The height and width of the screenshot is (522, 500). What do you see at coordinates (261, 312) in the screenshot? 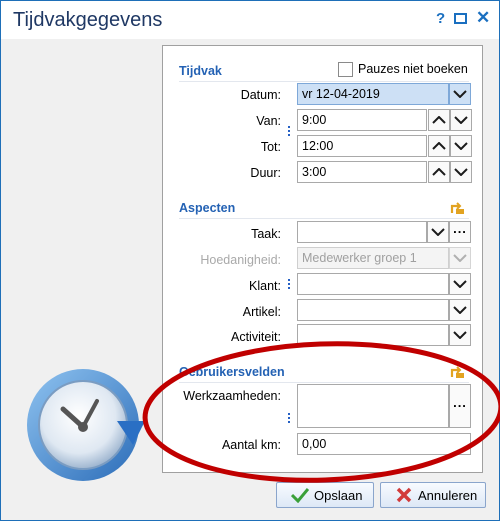
I see `artikel-label: Artikel:` at bounding box center [261, 312].